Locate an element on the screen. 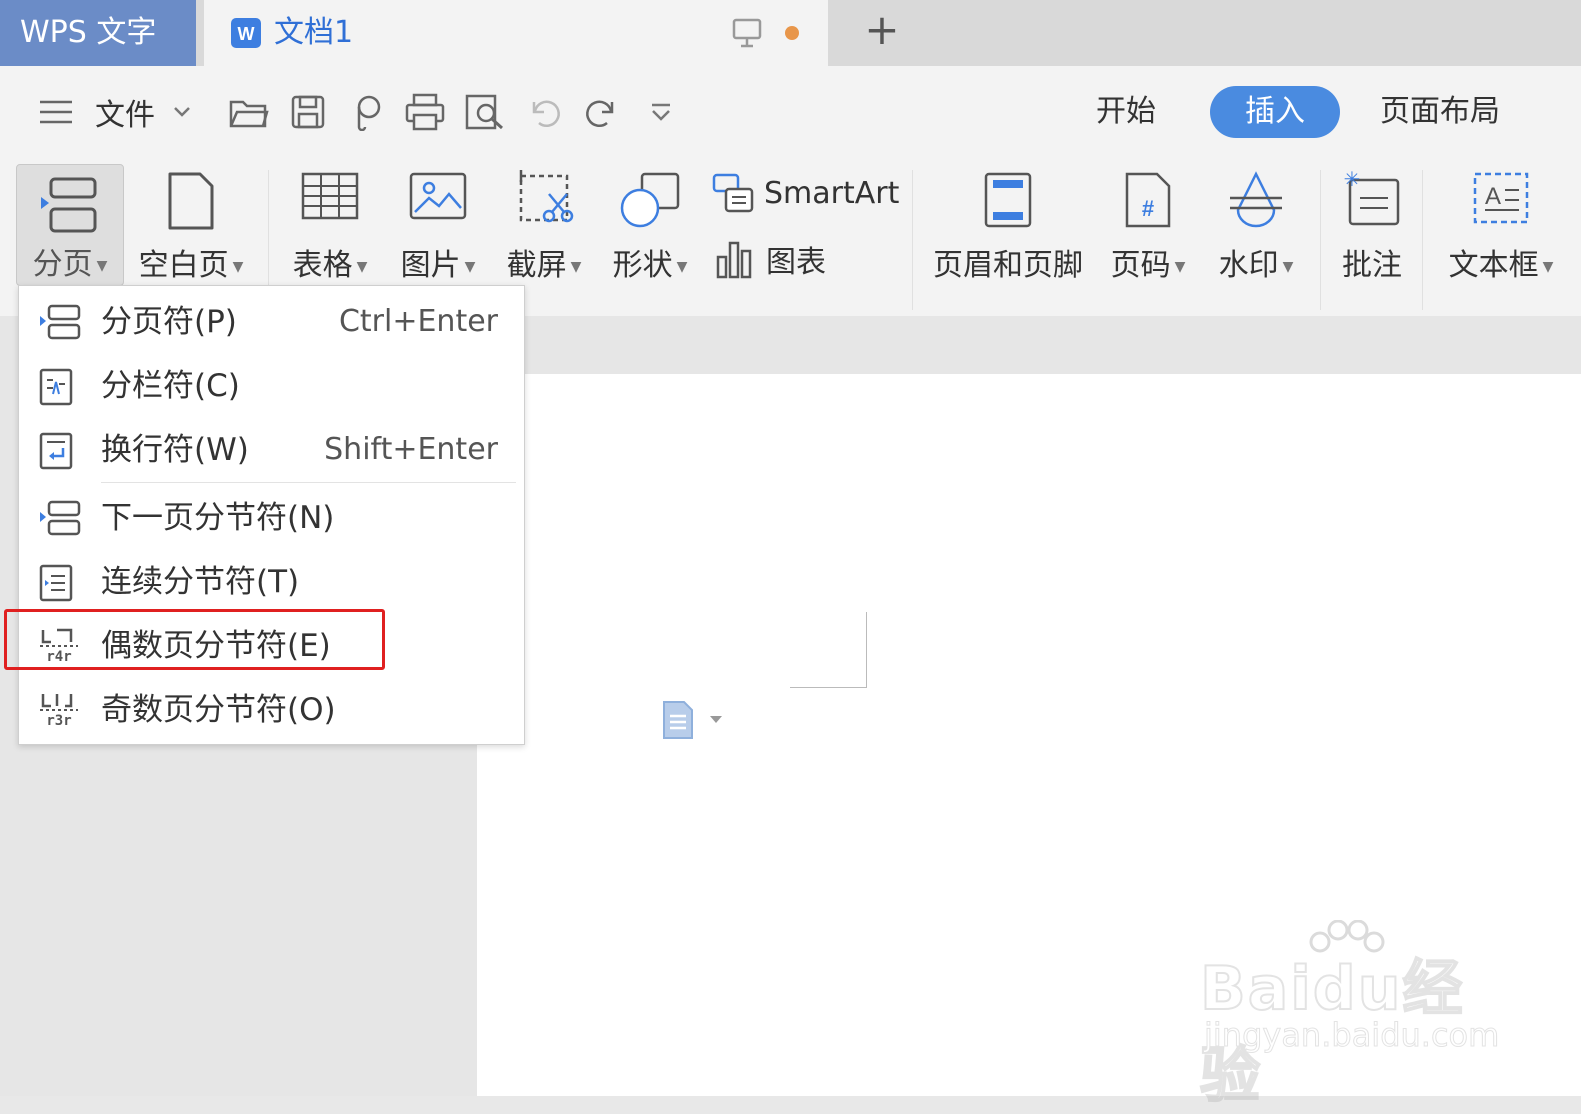 This screenshot has height=1114, width=1581. continuous-section-break-icon is located at coordinates (57, 583).